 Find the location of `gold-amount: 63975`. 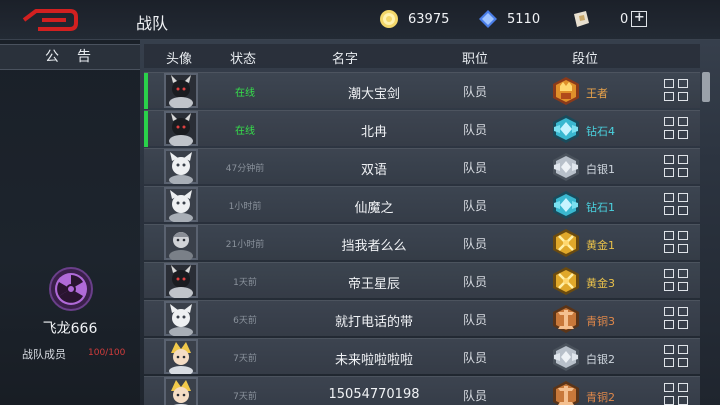

gold-amount: 63975 is located at coordinates (429, 19).